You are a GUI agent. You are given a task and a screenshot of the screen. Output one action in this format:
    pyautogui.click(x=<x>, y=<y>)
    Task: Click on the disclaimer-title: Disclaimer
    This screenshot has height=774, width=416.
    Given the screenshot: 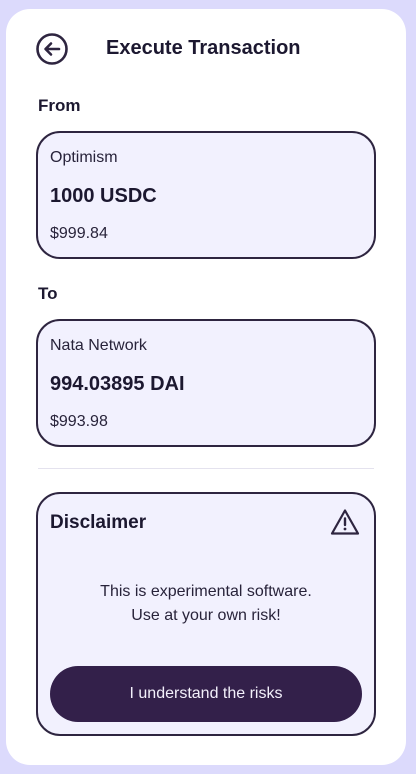 What is the action you would take?
    pyautogui.click(x=98, y=522)
    